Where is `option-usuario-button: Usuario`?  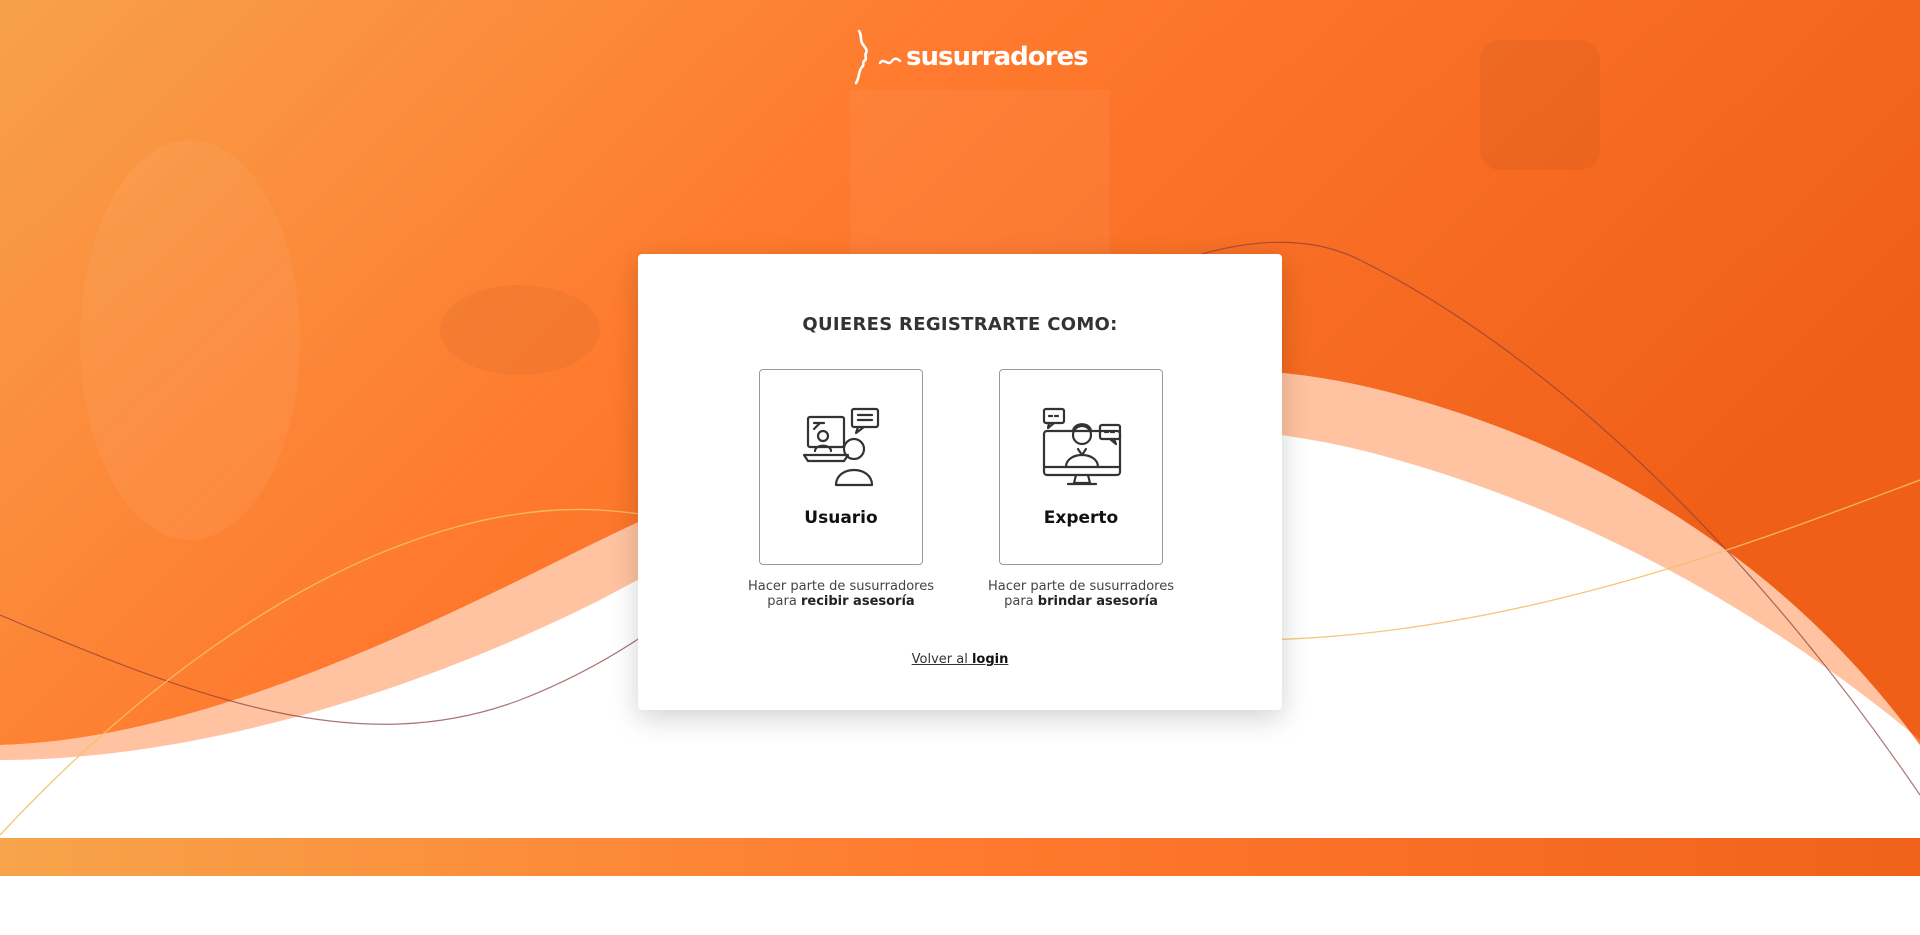 option-usuario-button: Usuario is located at coordinates (841, 467).